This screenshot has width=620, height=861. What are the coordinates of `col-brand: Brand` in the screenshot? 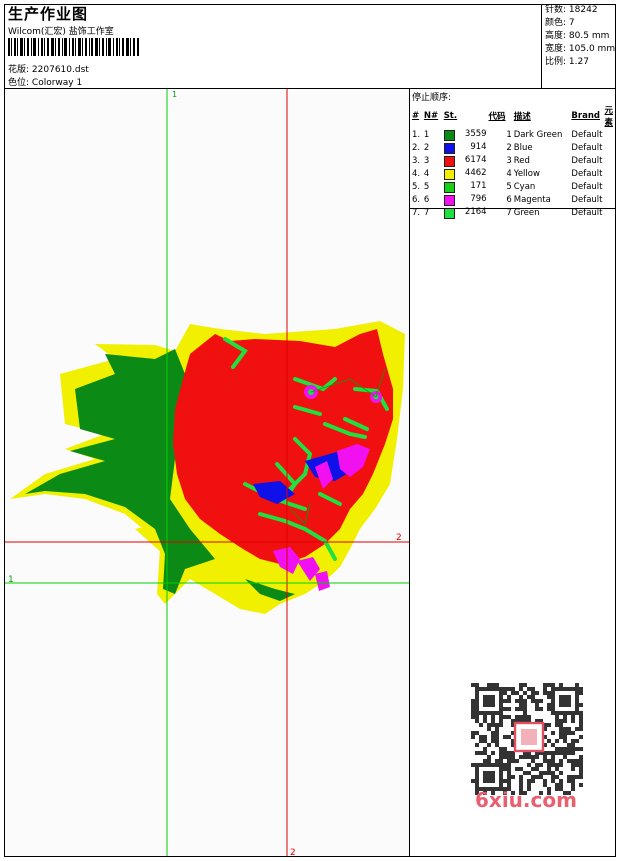 It's located at (585, 116).